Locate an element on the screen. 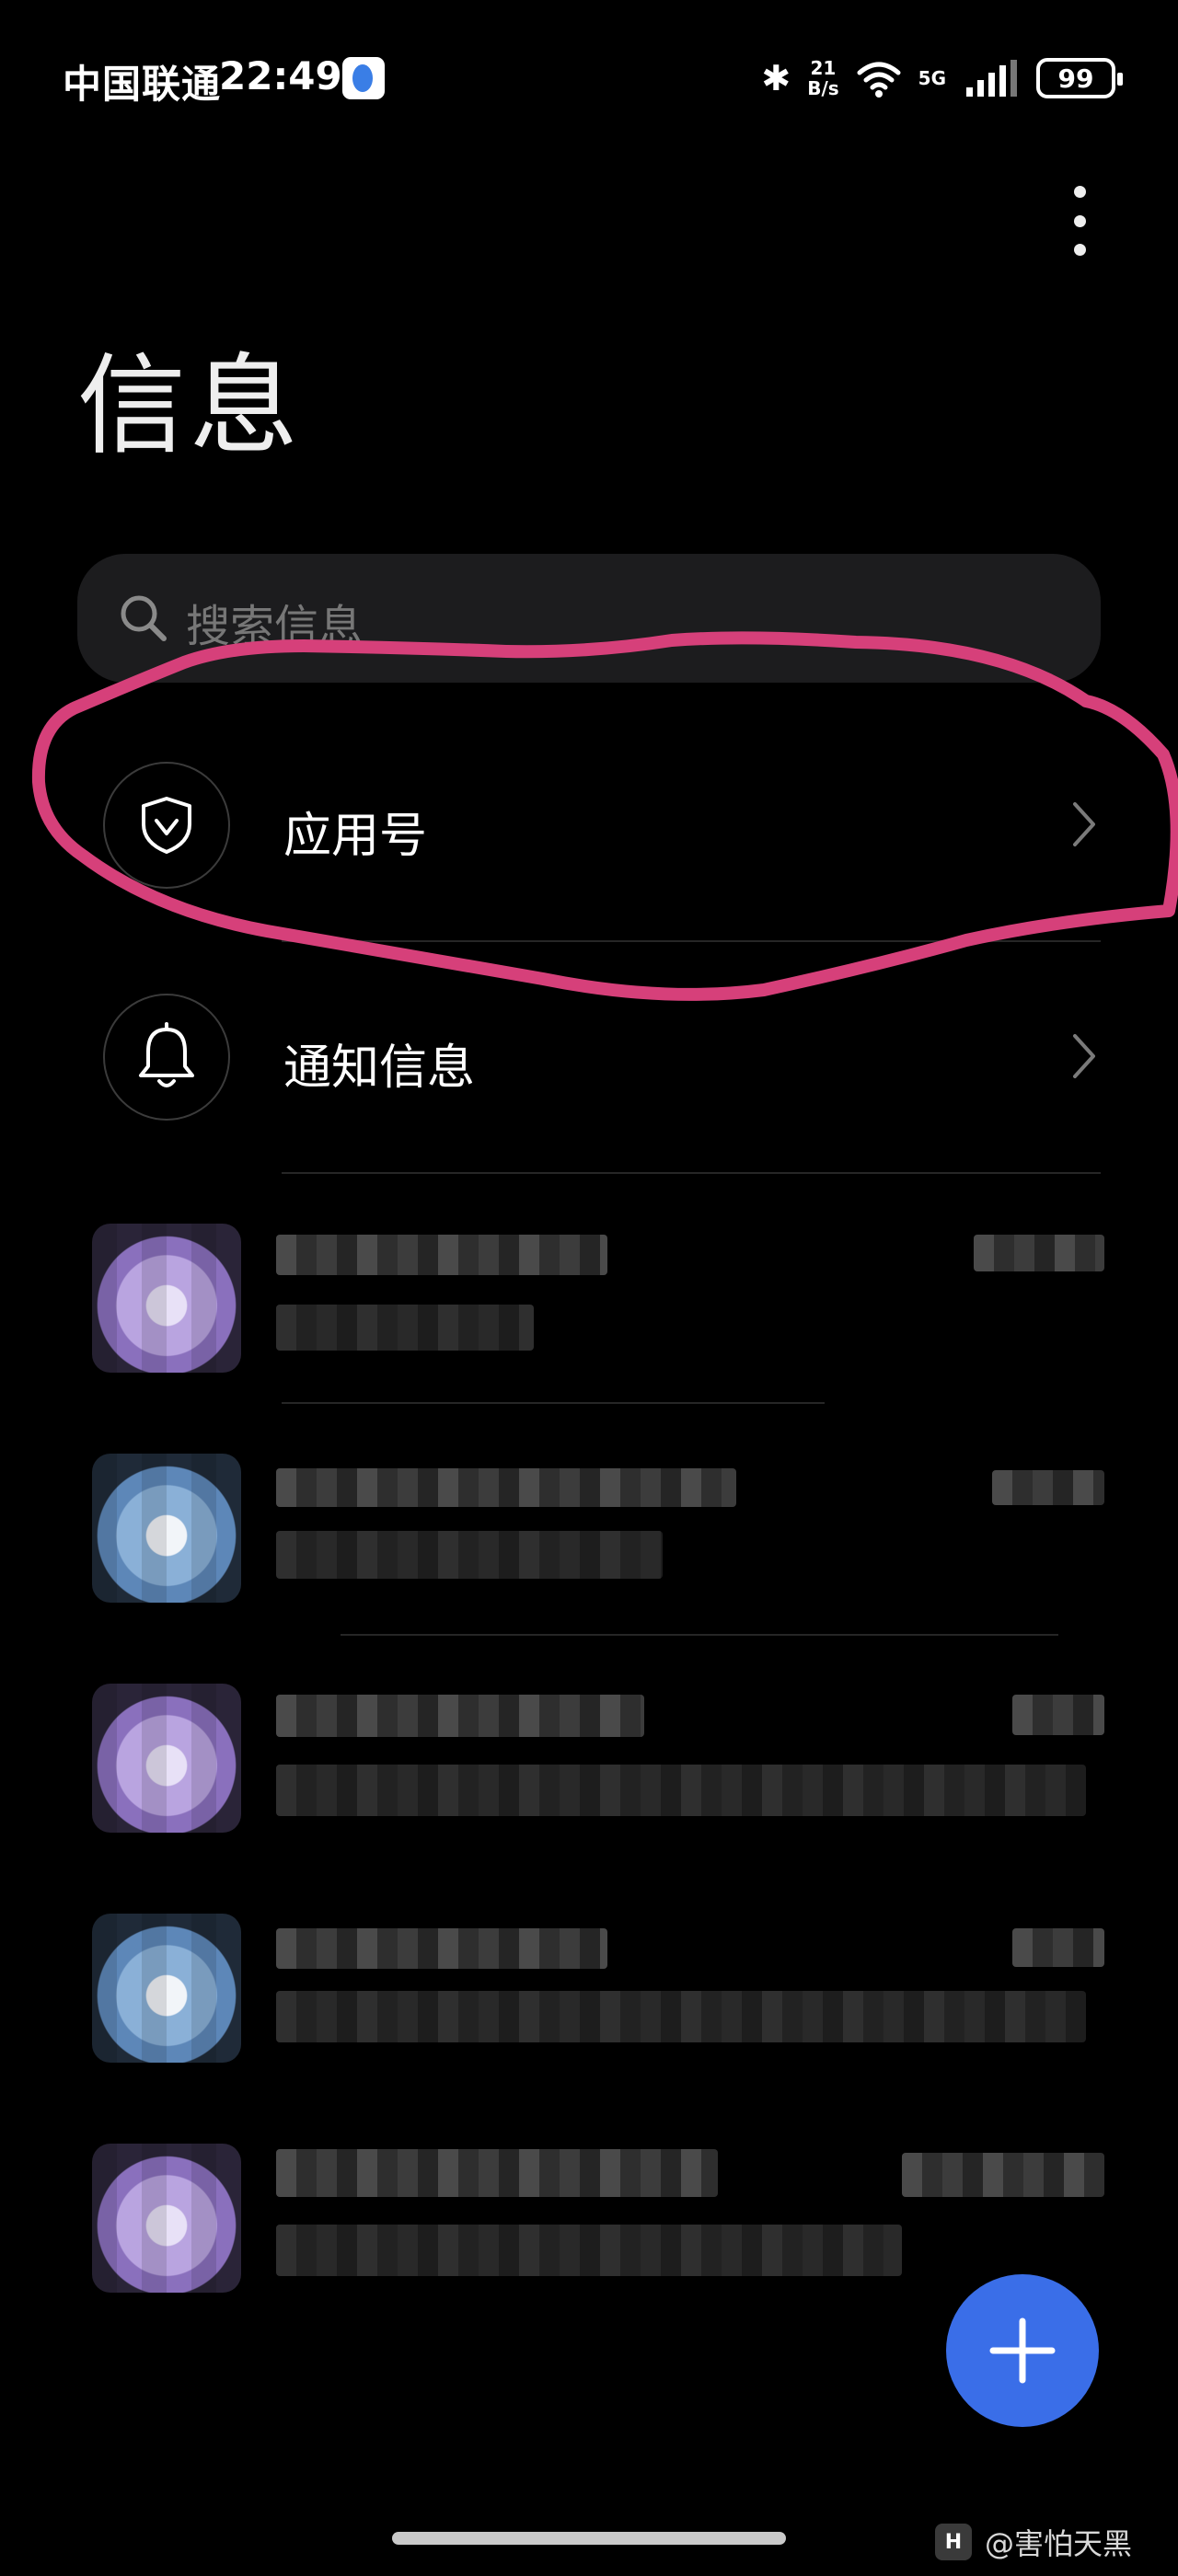 This screenshot has height=2576, width=1178. watermark-logo: H is located at coordinates (953, 2542).